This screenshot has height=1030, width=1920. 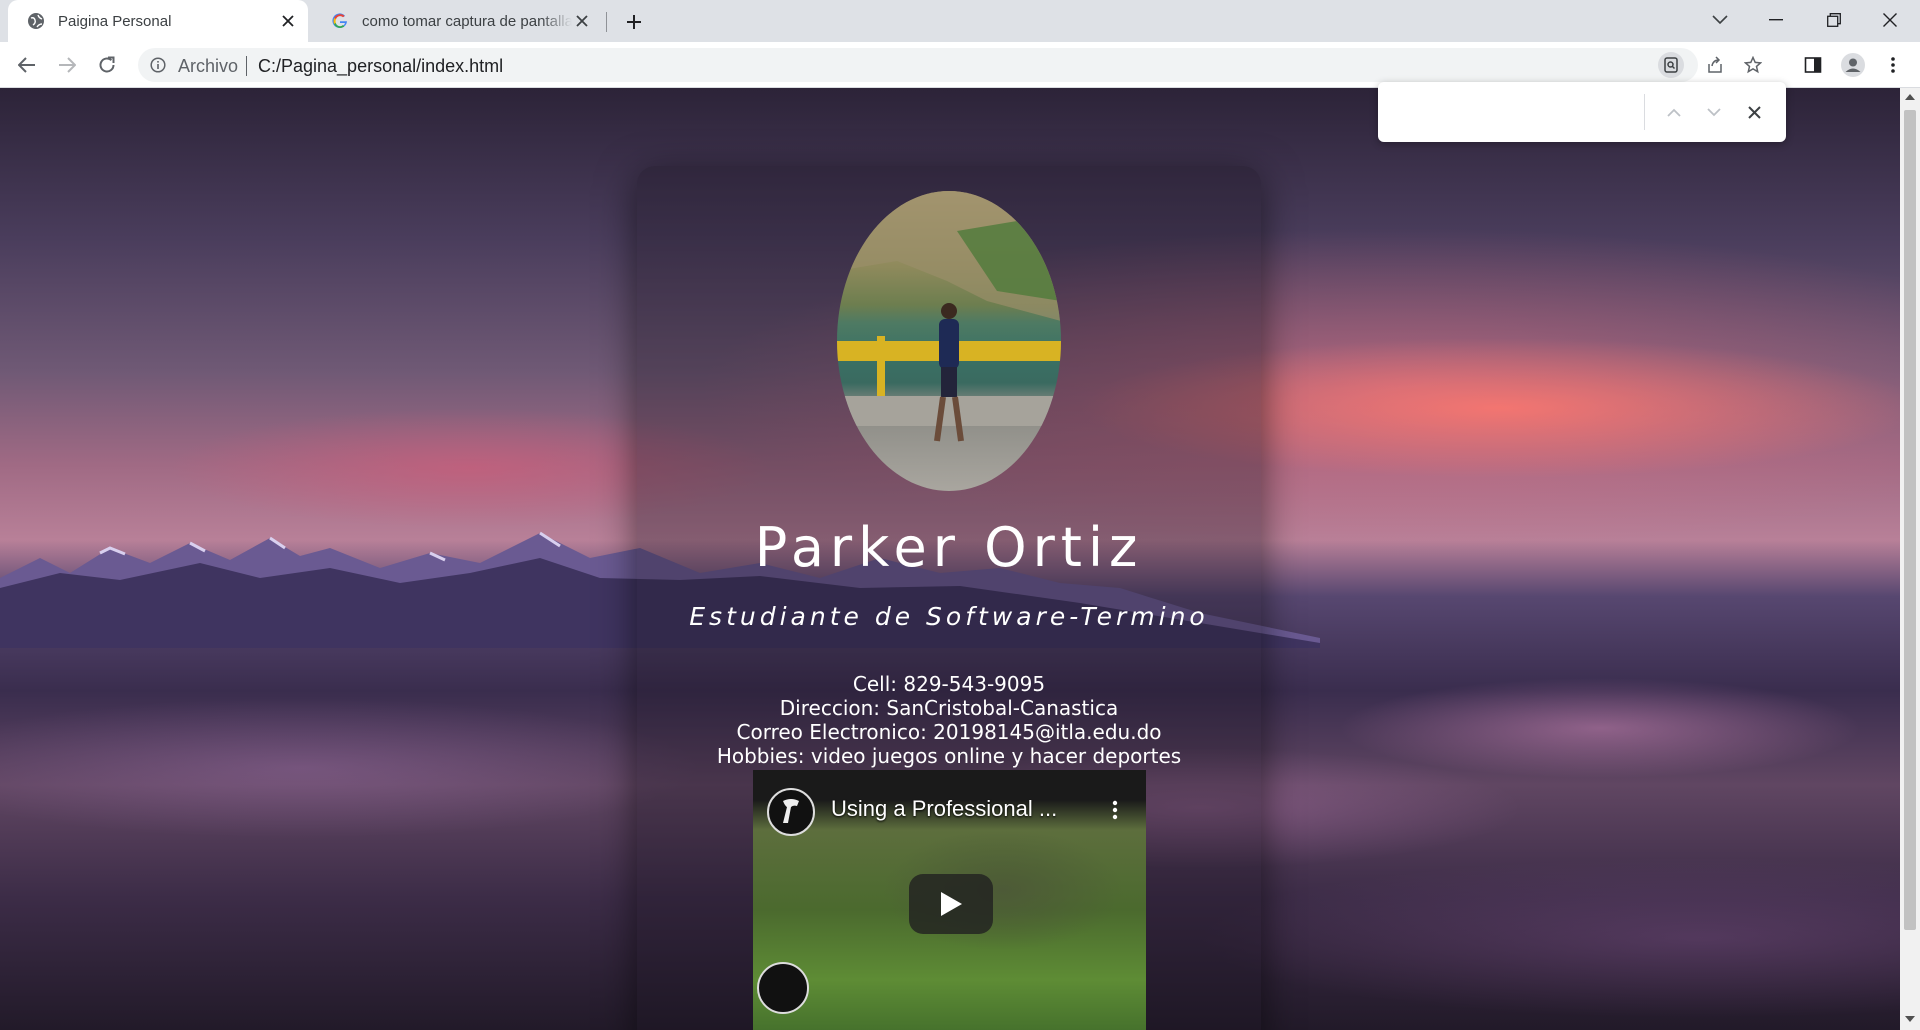 I want to click on tab-title: Paigina Personal, so click(x=115, y=21).